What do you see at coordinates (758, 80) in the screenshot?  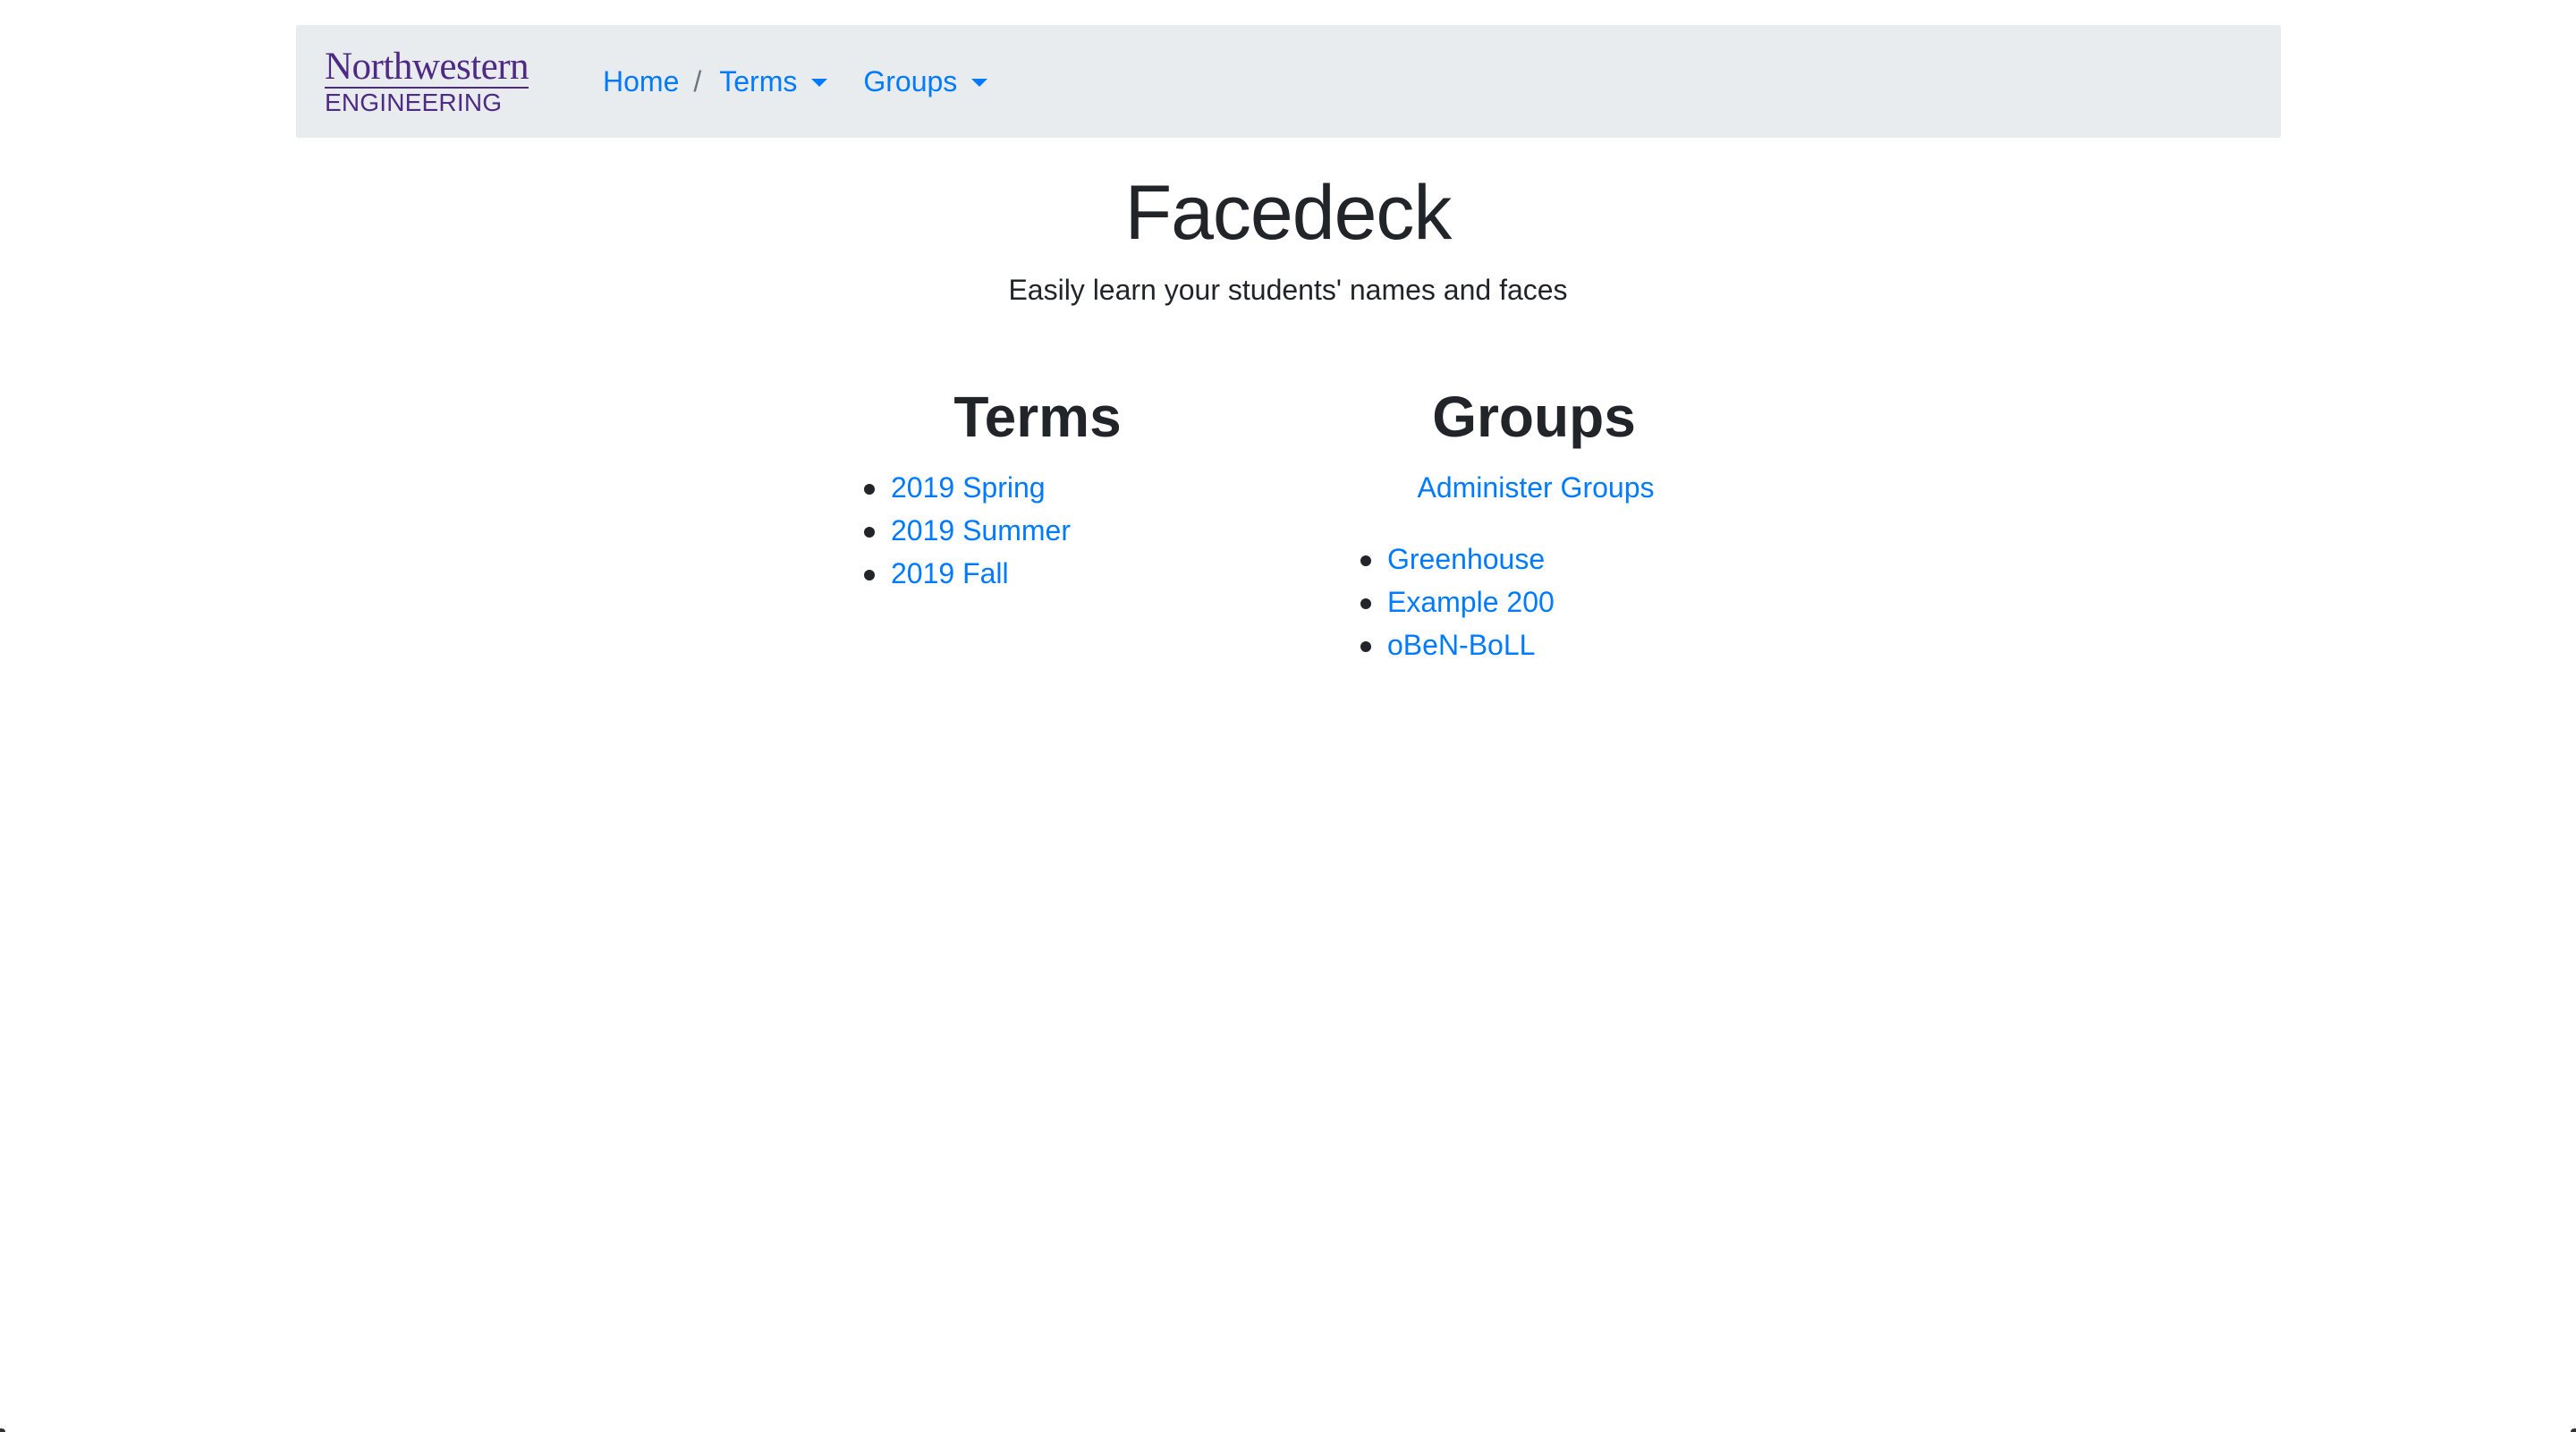 I see `terms-dropdown-label: Terms` at bounding box center [758, 80].